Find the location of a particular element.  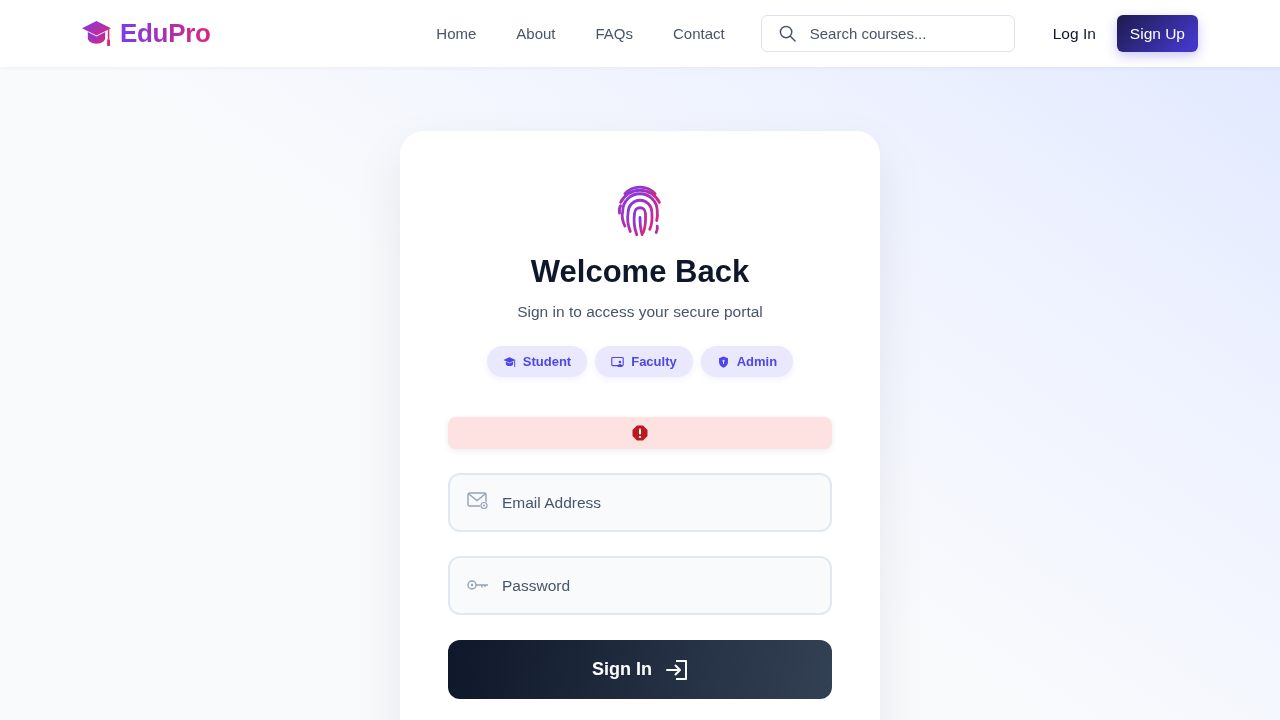

signup-button: Sign Up is located at coordinates (1157, 33).